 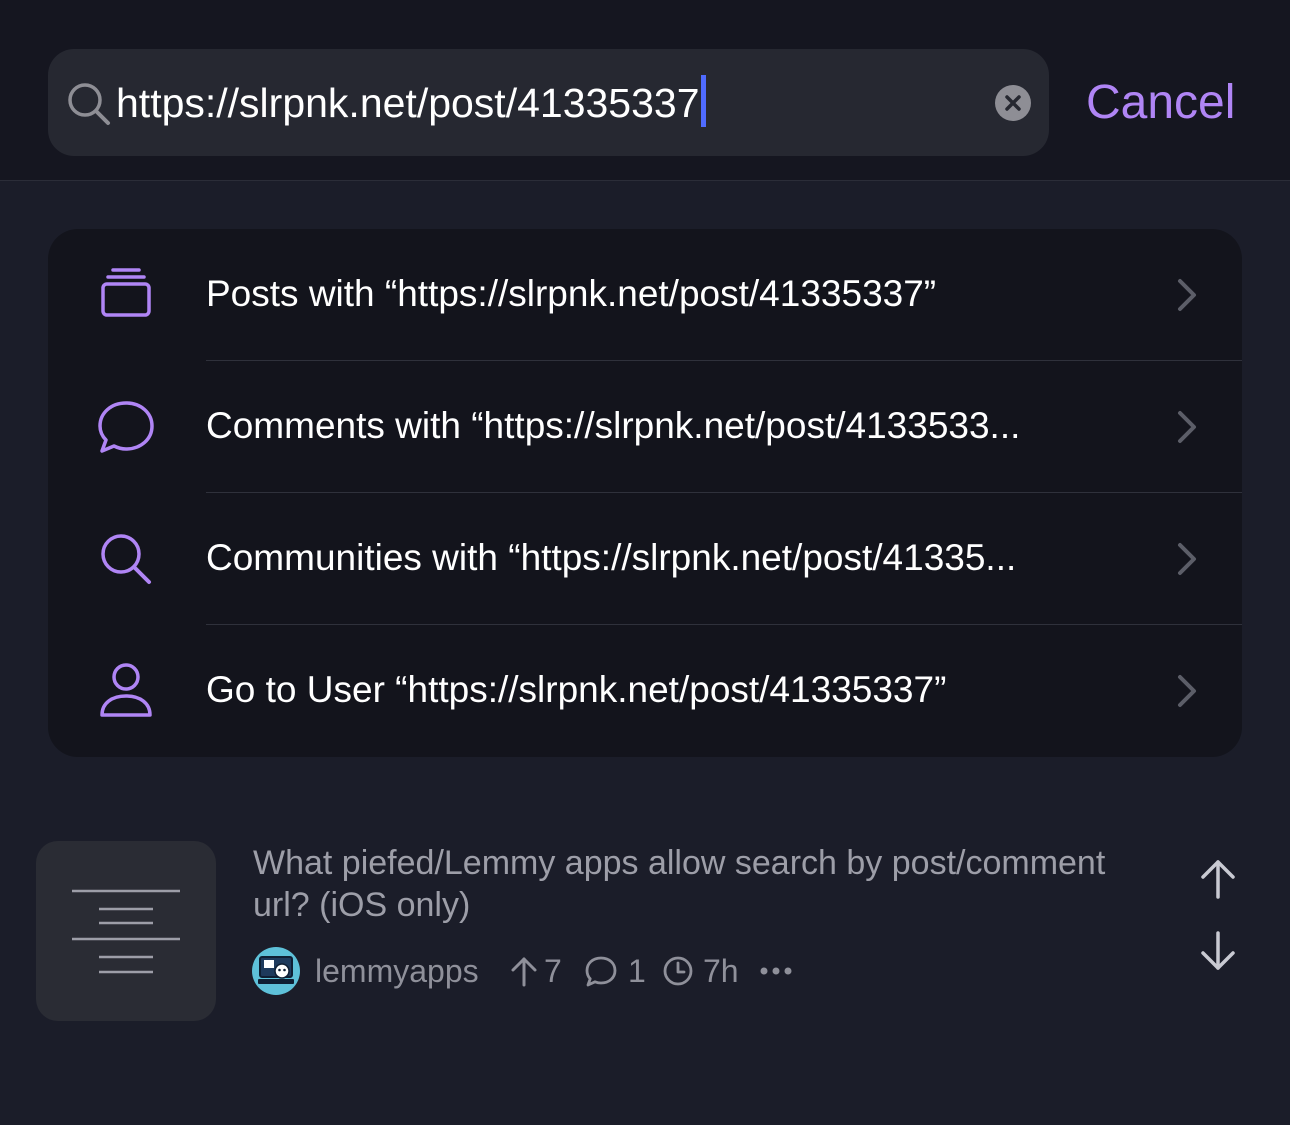 I want to click on text-caret, so click(x=703, y=101).